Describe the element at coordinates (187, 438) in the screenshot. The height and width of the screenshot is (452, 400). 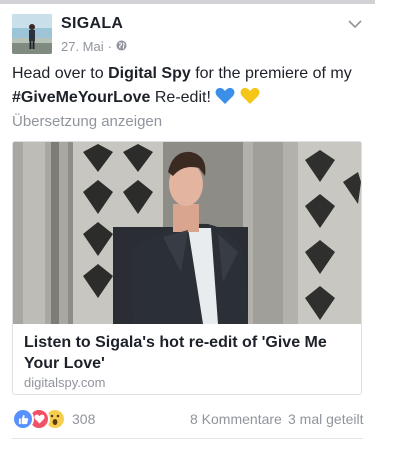
I see `footer-divider` at that location.